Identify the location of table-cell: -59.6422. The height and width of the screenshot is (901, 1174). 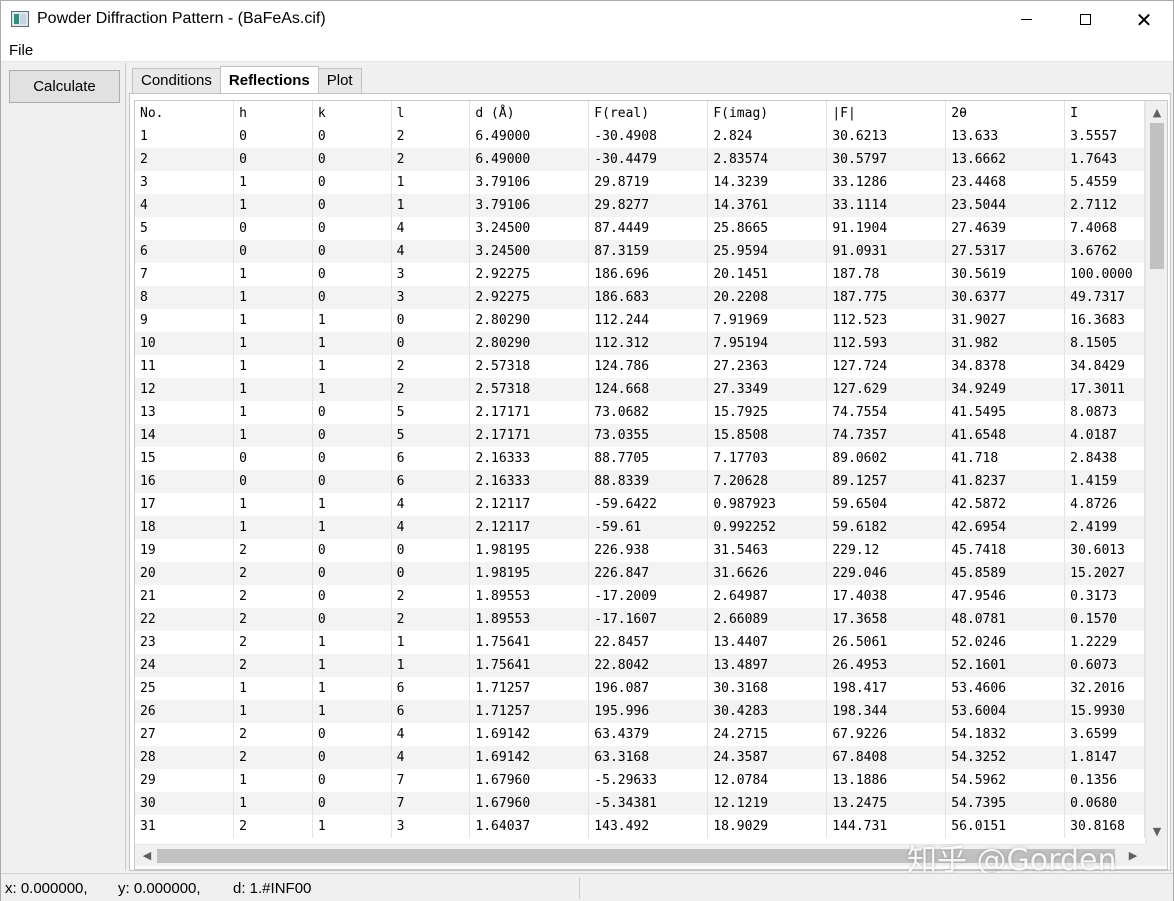
(648, 504).